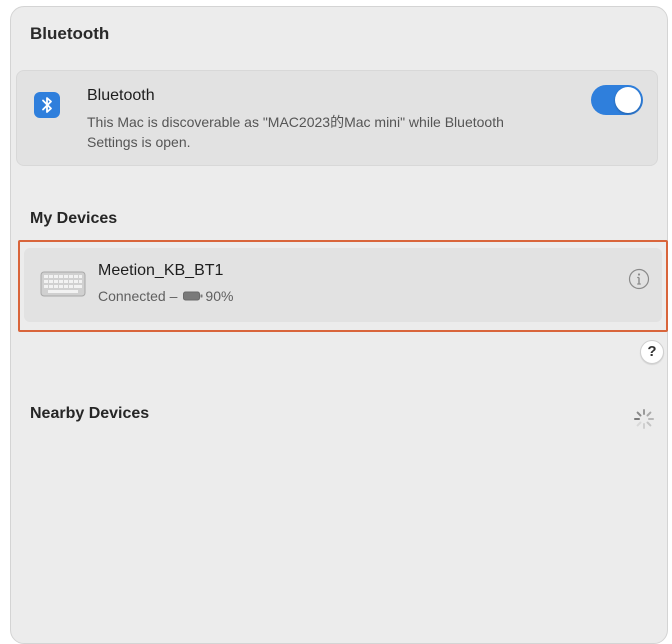 The height and width of the screenshot is (644, 672). I want to click on keyboard-icon, so click(63, 284).